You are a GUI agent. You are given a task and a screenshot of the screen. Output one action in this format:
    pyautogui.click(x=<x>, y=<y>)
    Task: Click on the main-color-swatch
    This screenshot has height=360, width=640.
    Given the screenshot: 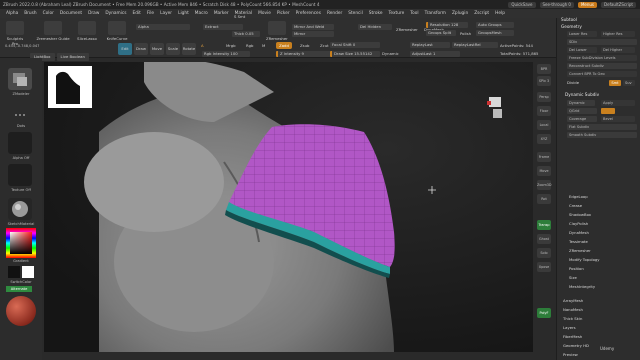 What is the action you would take?
    pyautogui.click(x=14, y=272)
    